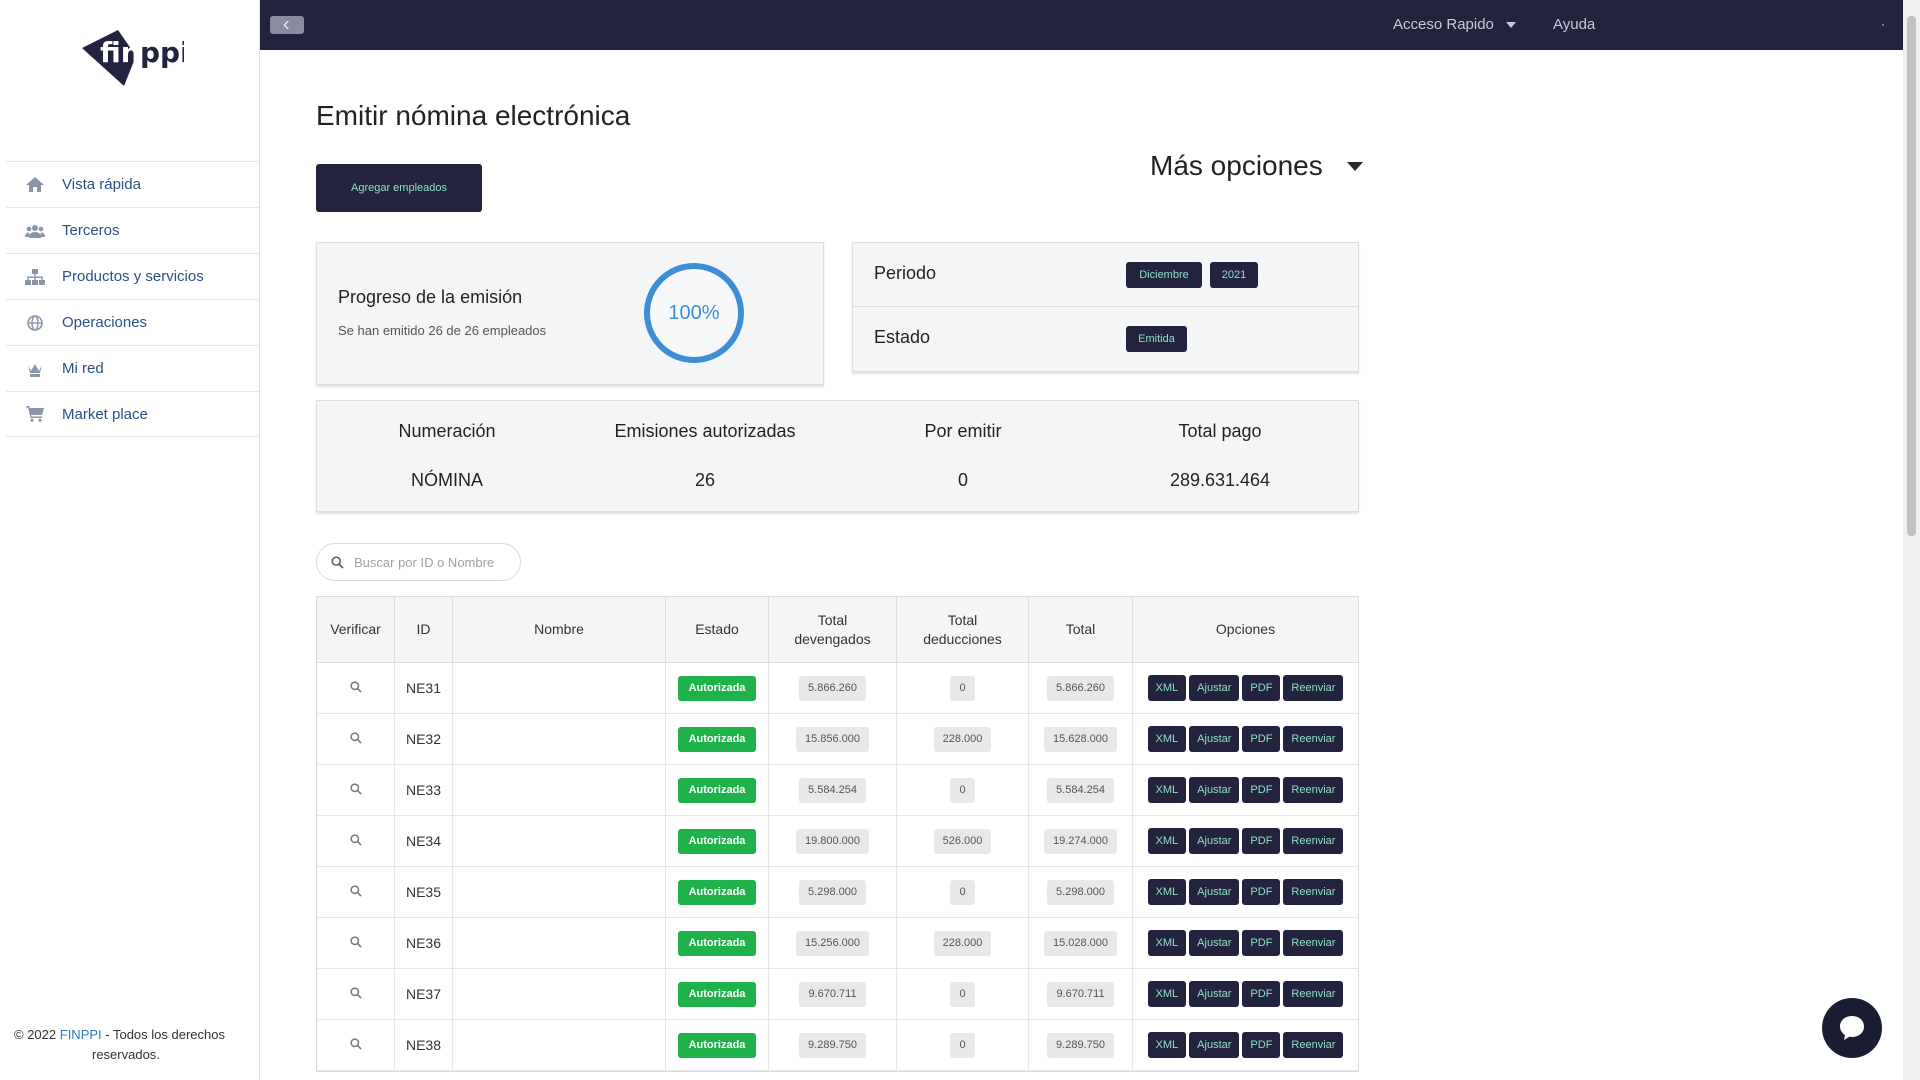 The height and width of the screenshot is (1080, 1920). What do you see at coordinates (833, 739) in the screenshot?
I see `devengados-cell: 15.856.000` at bounding box center [833, 739].